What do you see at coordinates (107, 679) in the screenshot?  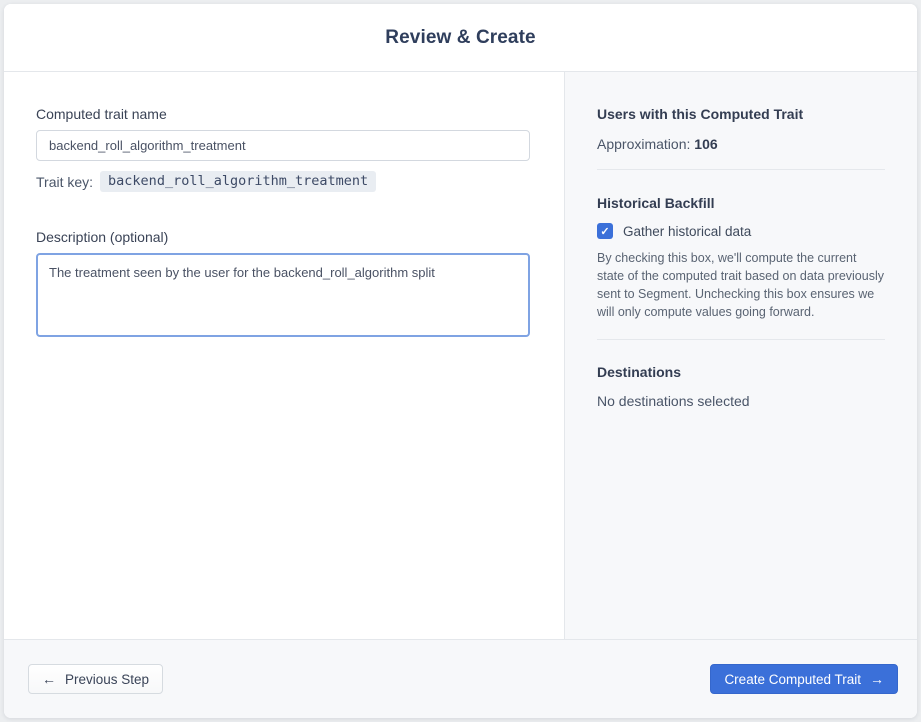 I see `previous-step-label: Previous Step` at bounding box center [107, 679].